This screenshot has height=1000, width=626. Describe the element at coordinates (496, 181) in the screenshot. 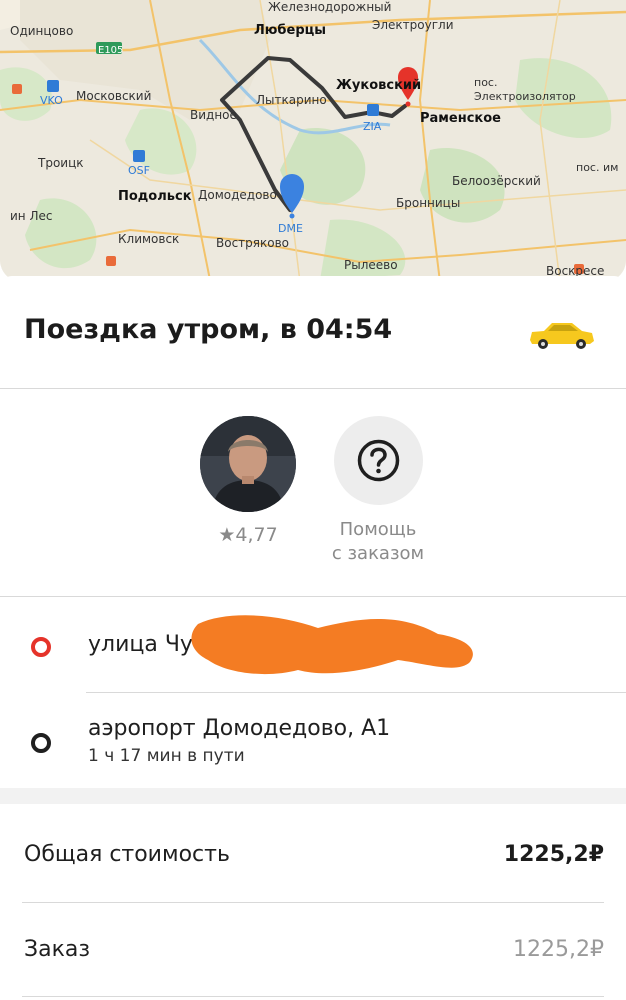

I see `map-label: Белоозёрский` at that location.